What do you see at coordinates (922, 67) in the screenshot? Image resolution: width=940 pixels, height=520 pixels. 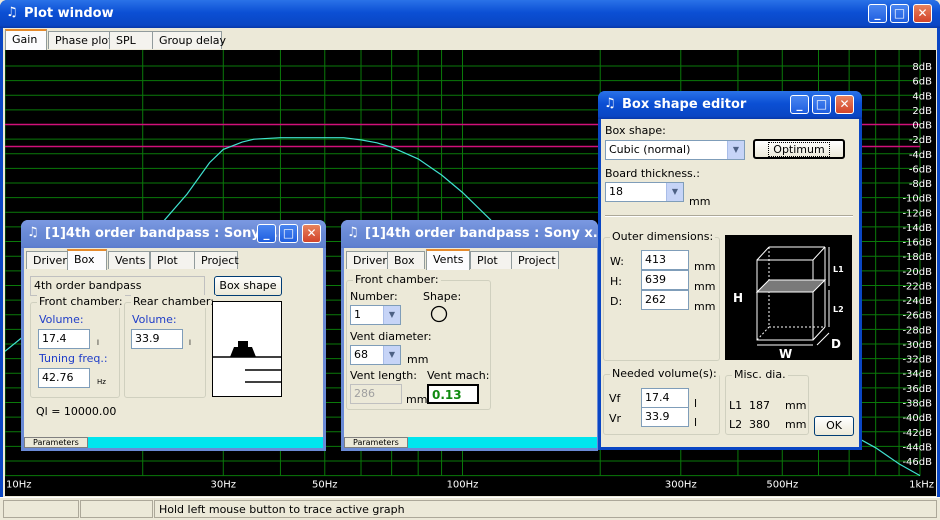 I see `y-tick-label: 8dB` at bounding box center [922, 67].